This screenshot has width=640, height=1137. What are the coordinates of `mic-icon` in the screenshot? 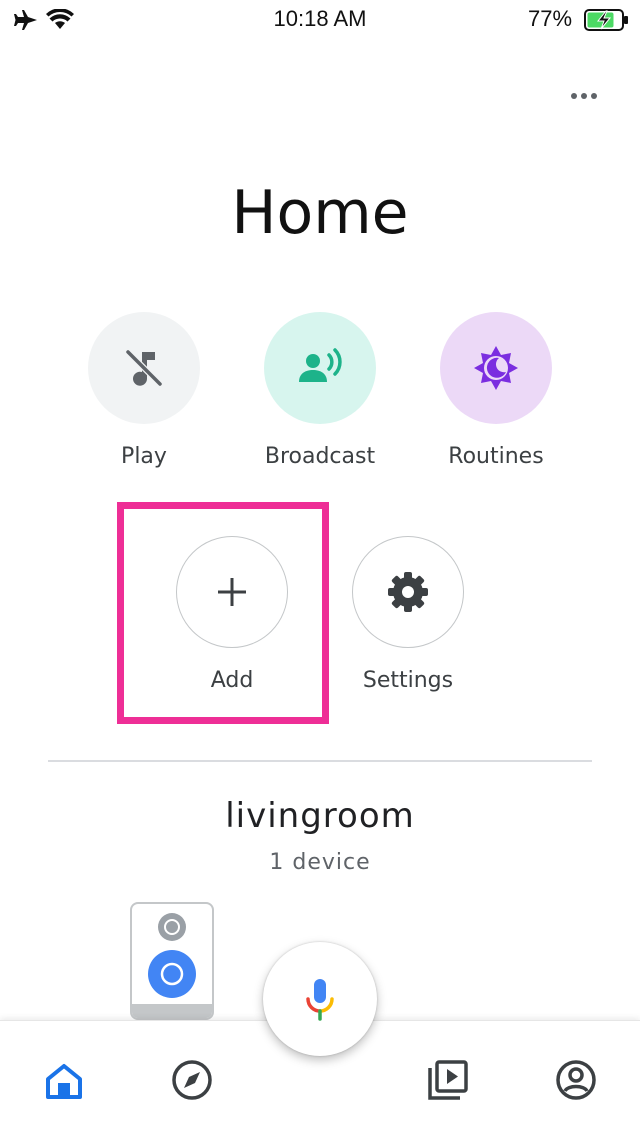 It's located at (320, 1000).